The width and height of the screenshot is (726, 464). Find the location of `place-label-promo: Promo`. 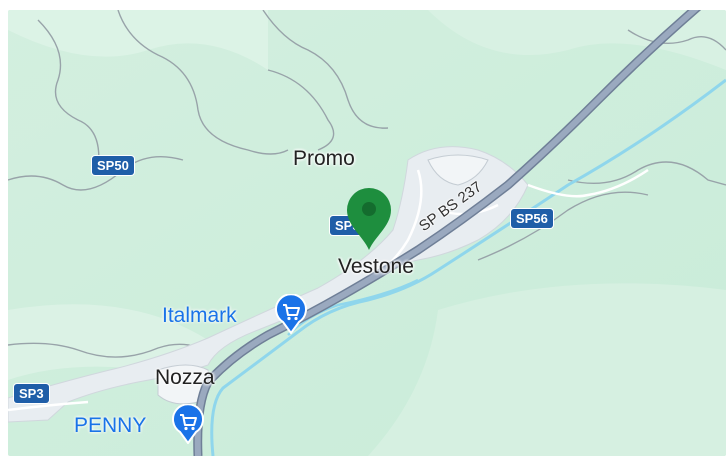

place-label-promo: Promo is located at coordinates (324, 159).